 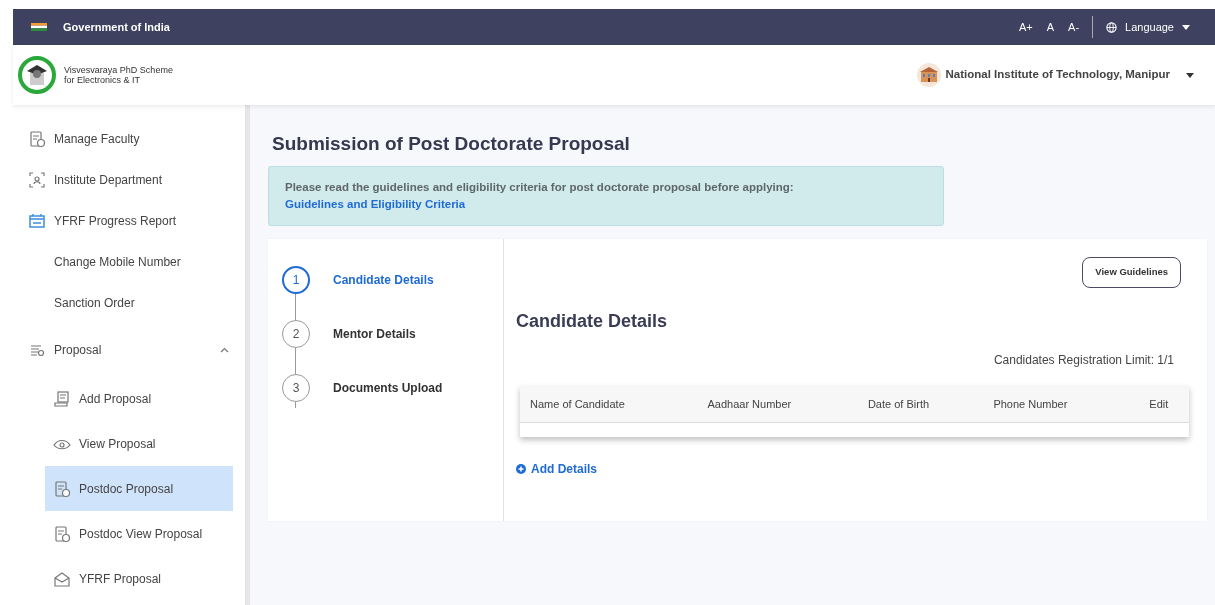 What do you see at coordinates (928, 75) in the screenshot?
I see `building-icon` at bounding box center [928, 75].